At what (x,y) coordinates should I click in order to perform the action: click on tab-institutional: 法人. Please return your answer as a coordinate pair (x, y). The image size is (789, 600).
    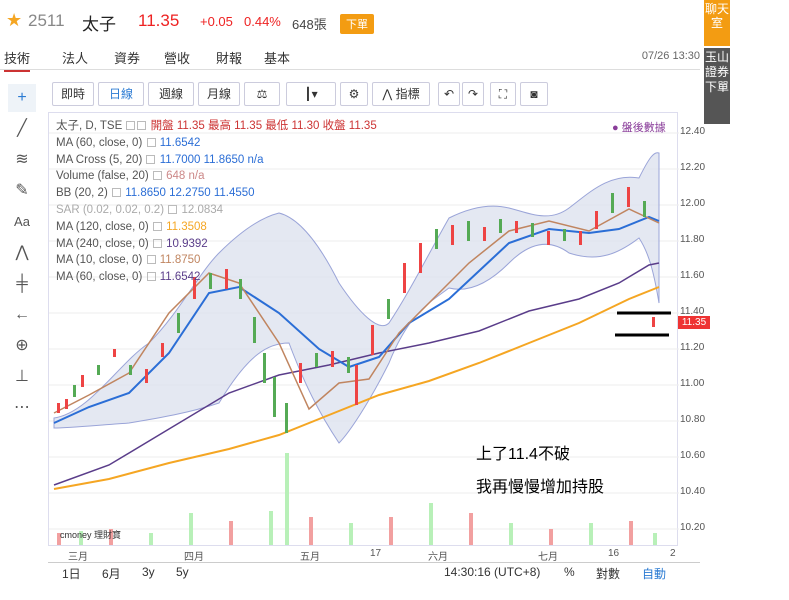
    Looking at the image, I should click on (75, 57).